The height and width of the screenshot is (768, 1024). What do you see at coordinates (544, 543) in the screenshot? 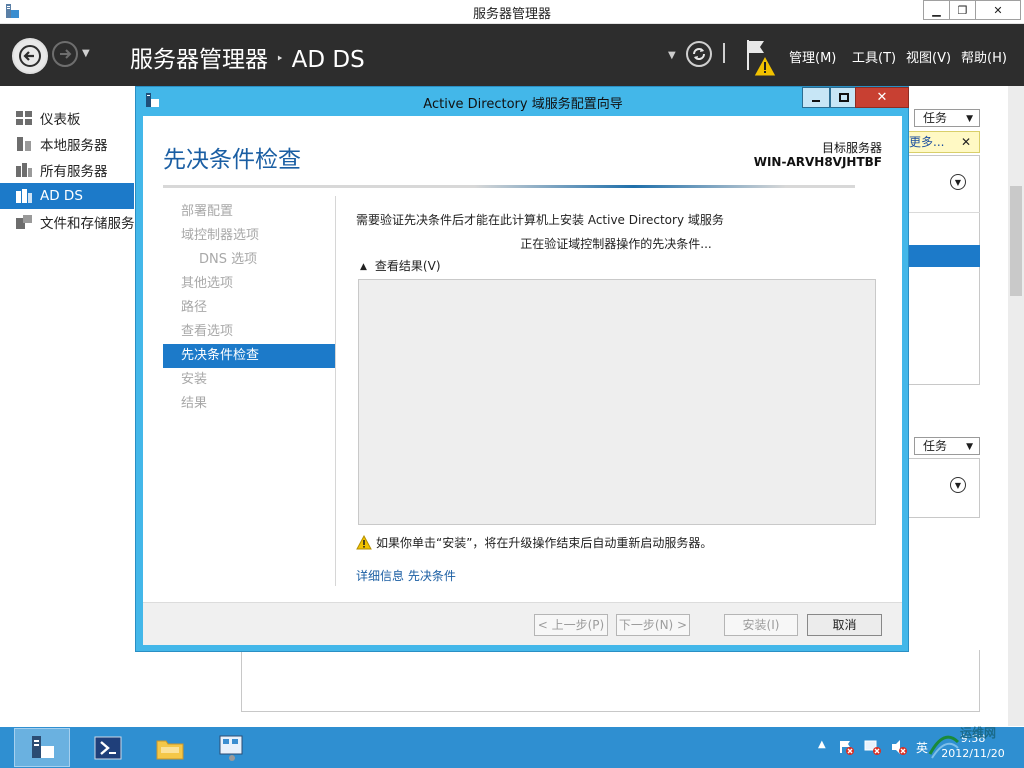
I see `warning-text: 如果你单击“安装”，将在升级操作结束后自动重新启动服务器。` at bounding box center [544, 543].